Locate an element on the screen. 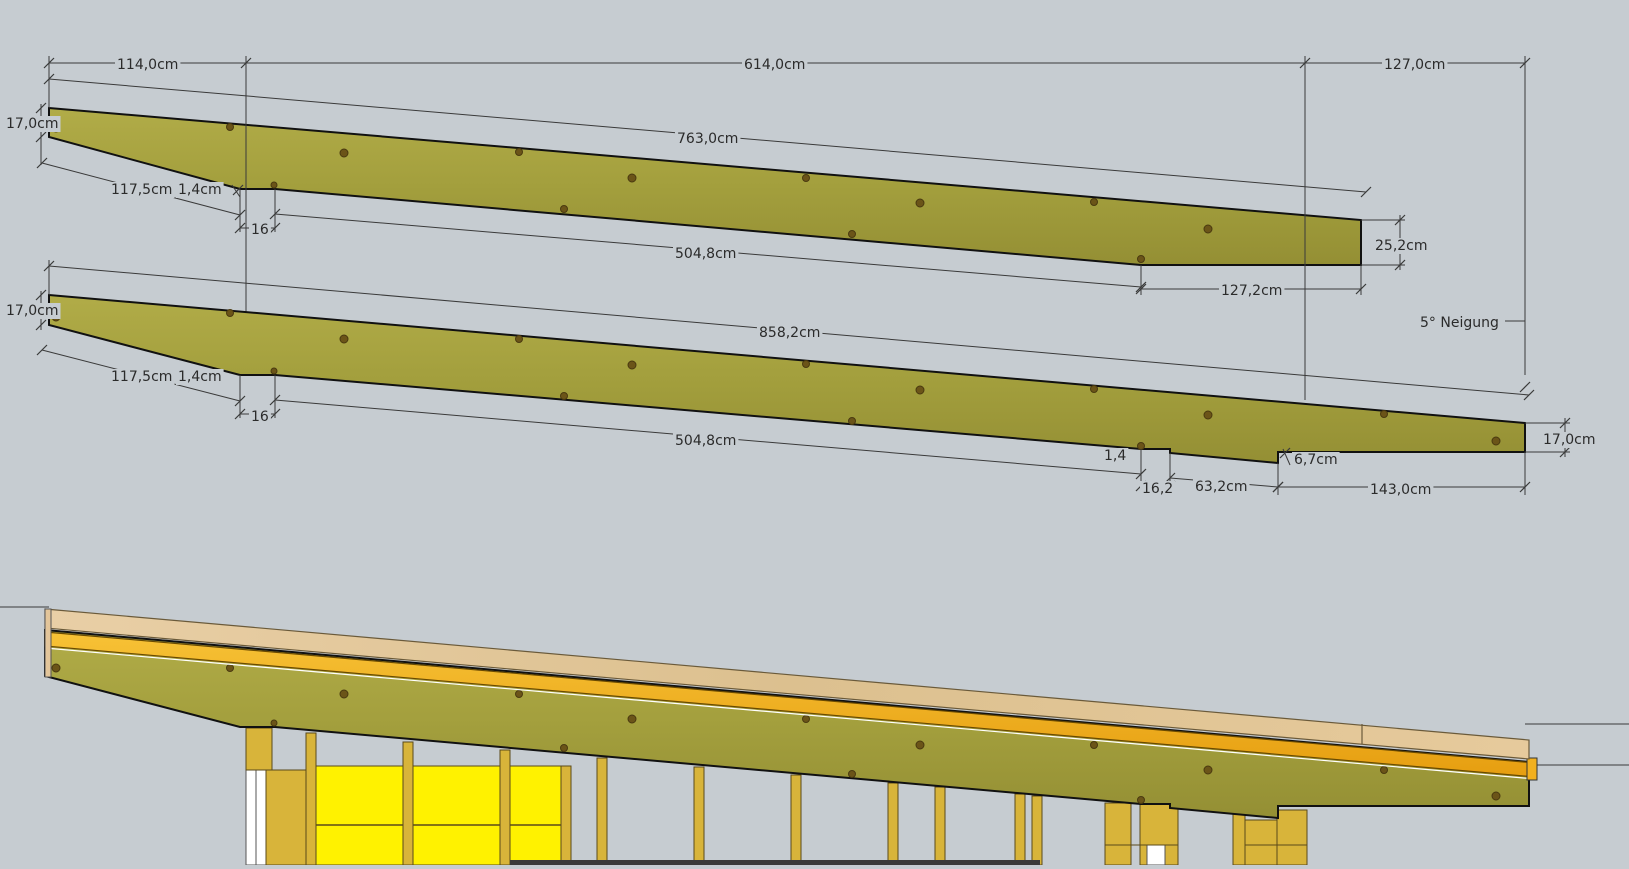 The image size is (1629, 869). dim-143: 143,0cm is located at coordinates (1400, 490).